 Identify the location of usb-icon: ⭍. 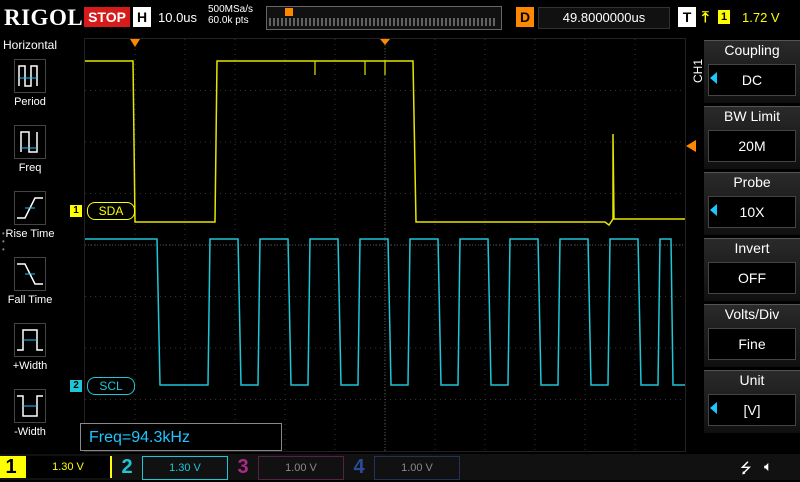
(746, 468).